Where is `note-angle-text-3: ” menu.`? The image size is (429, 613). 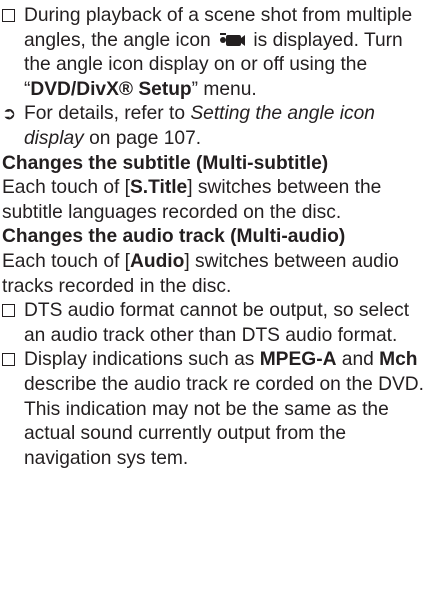
note-angle-text-3: ” menu. is located at coordinates (224, 89).